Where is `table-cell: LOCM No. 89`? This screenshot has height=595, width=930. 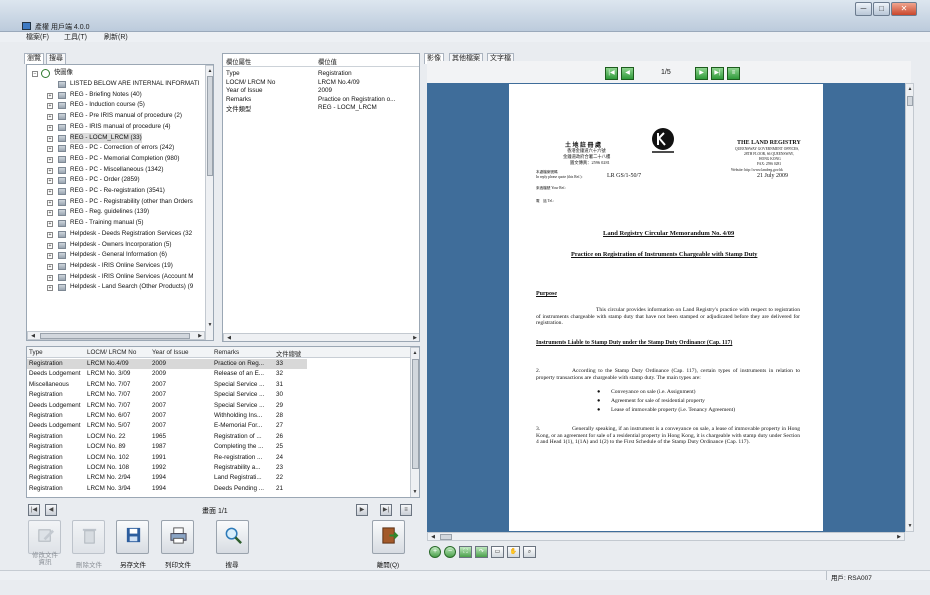 table-cell: LOCM No. 89 is located at coordinates (118, 446).